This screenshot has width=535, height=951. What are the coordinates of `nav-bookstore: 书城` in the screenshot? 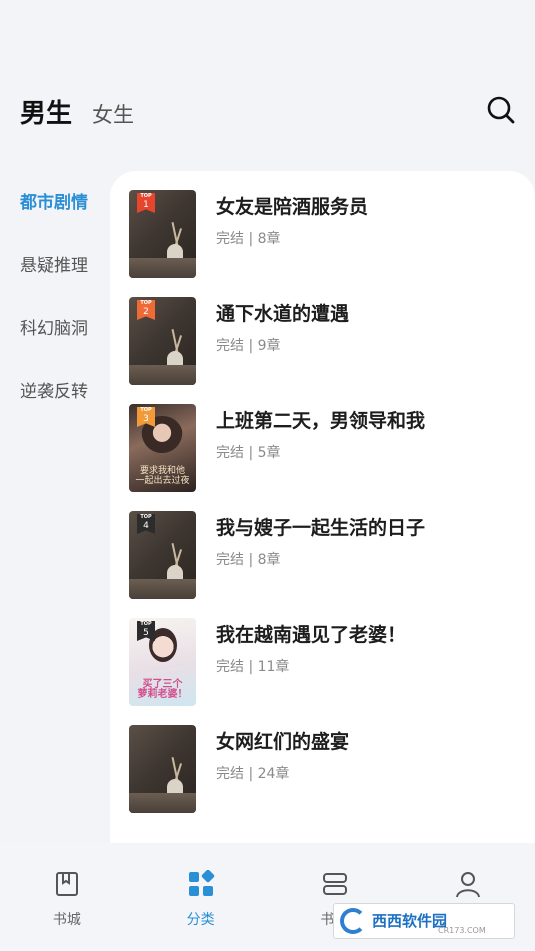 It's located at (67, 897).